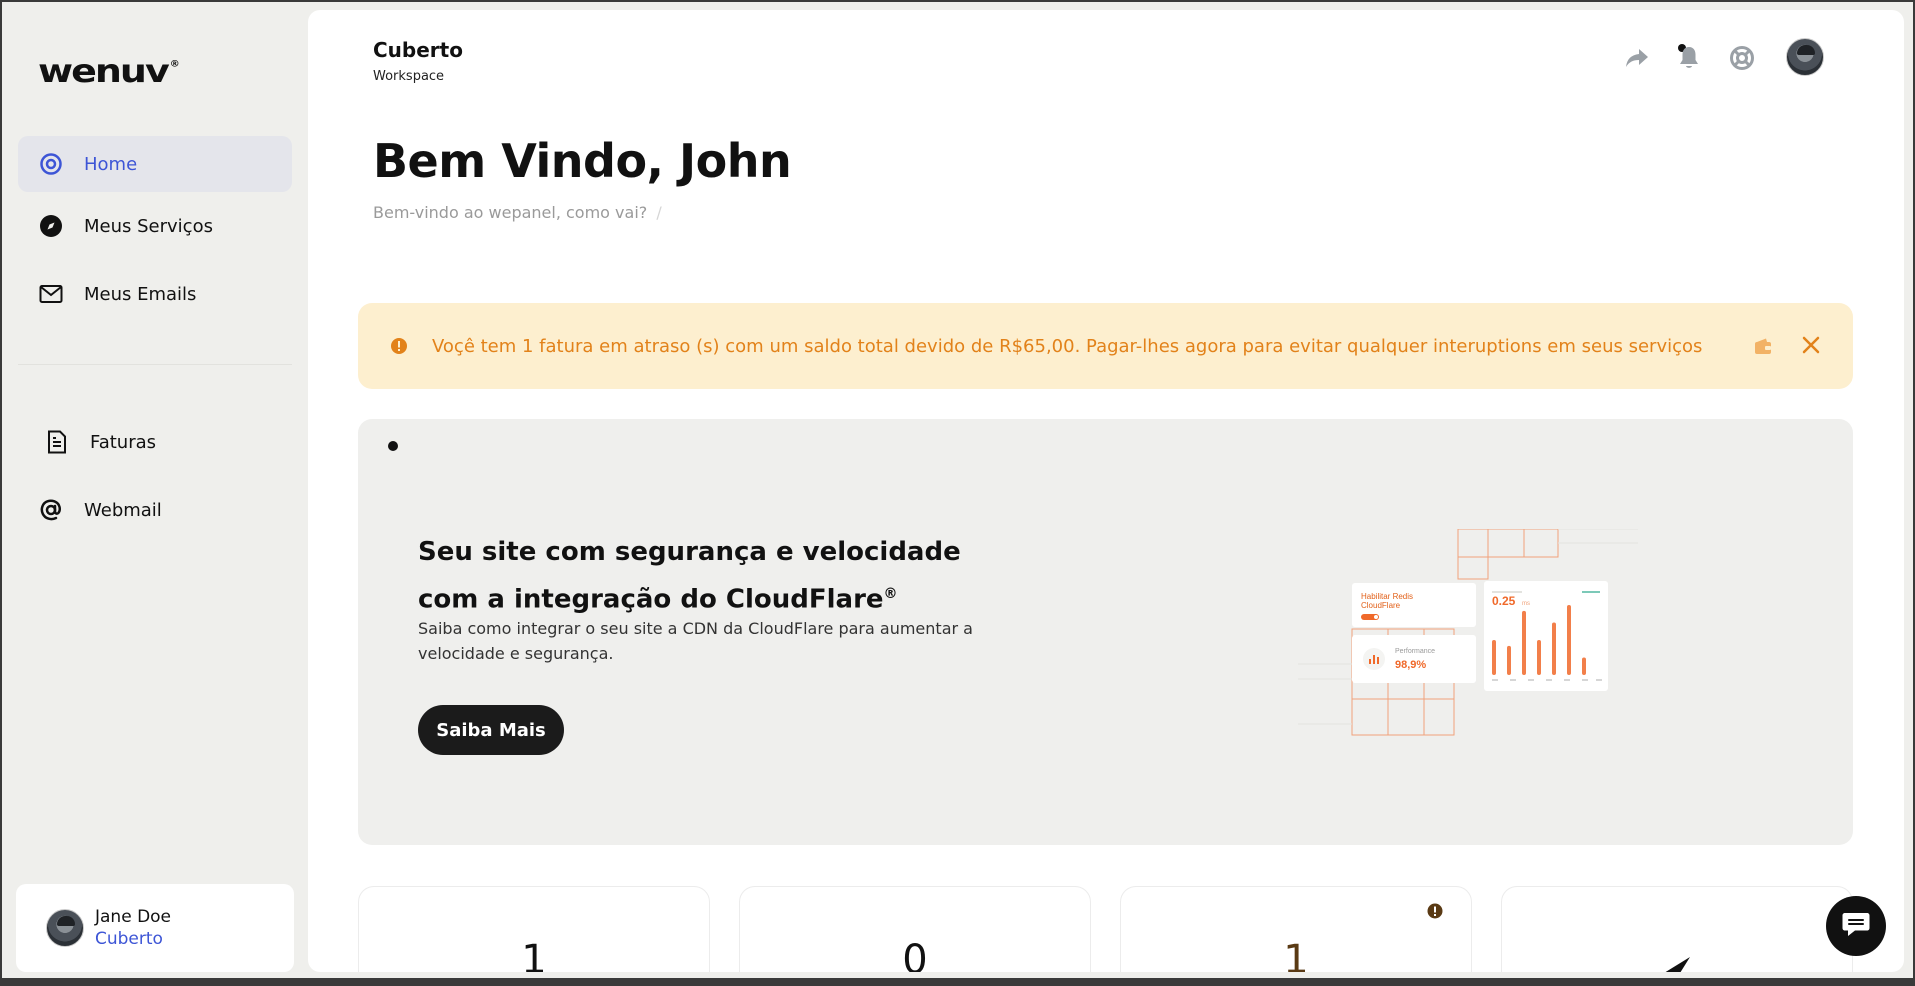 This screenshot has width=1915, height=986. I want to click on stat-value: 0, so click(915, 954).